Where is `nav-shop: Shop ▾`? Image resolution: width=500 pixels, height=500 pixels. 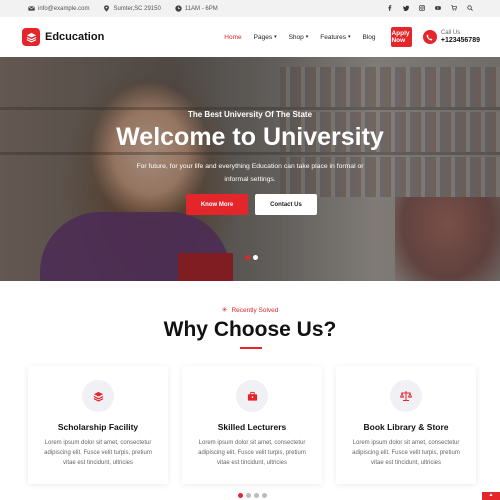 nav-shop: Shop ▾ is located at coordinates (299, 37).